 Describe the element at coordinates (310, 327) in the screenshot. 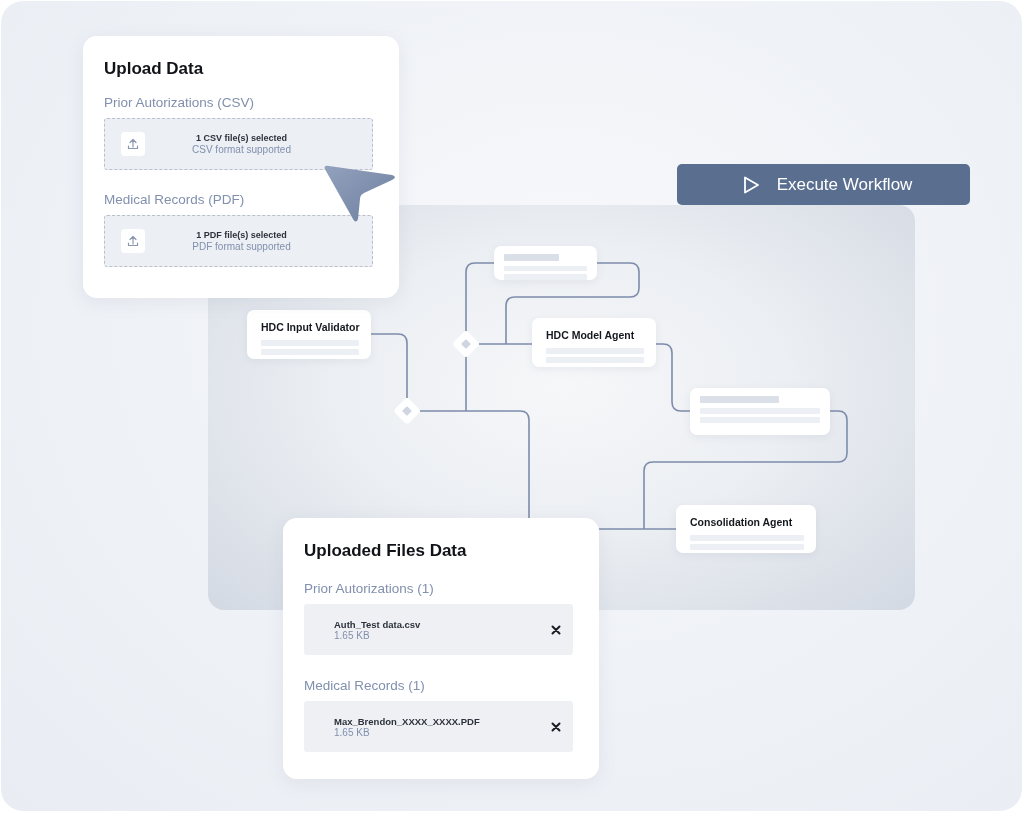

I see `node-title: HDC Input Validator` at that location.